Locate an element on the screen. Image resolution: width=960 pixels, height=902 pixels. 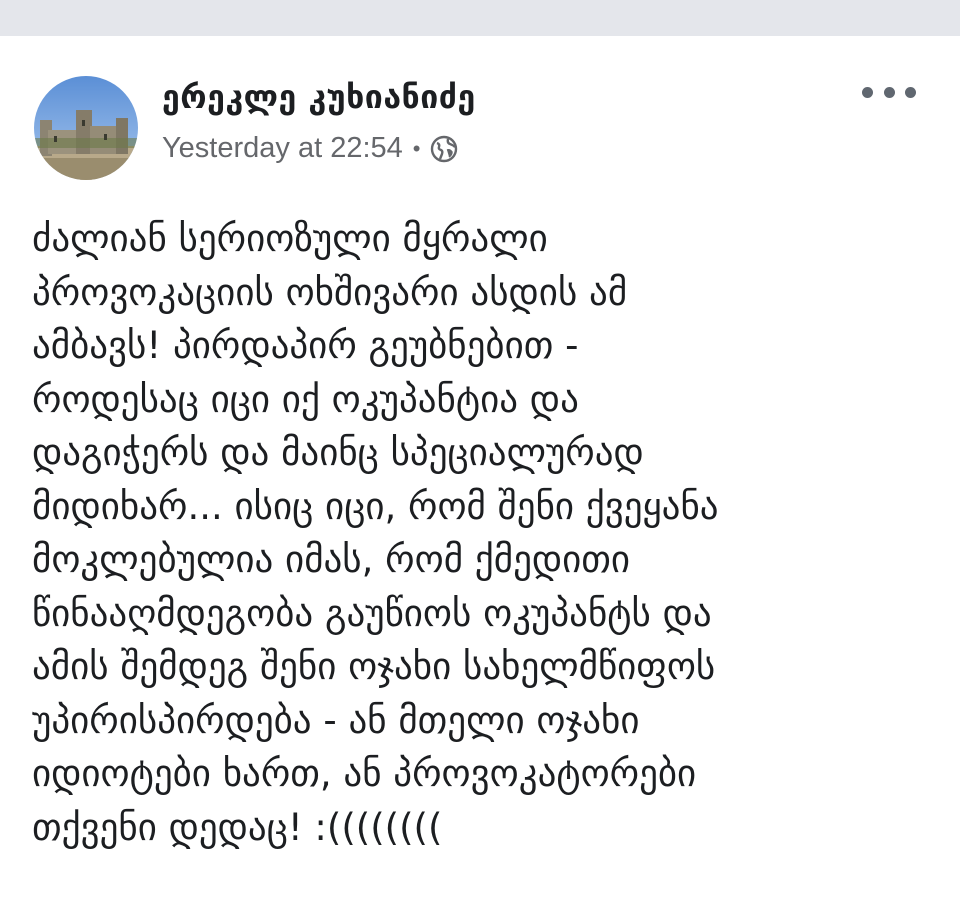
post-body-line: წინააღმდეგობა გაუწიოს ოკუპანტს და is located at coordinates (372, 613).